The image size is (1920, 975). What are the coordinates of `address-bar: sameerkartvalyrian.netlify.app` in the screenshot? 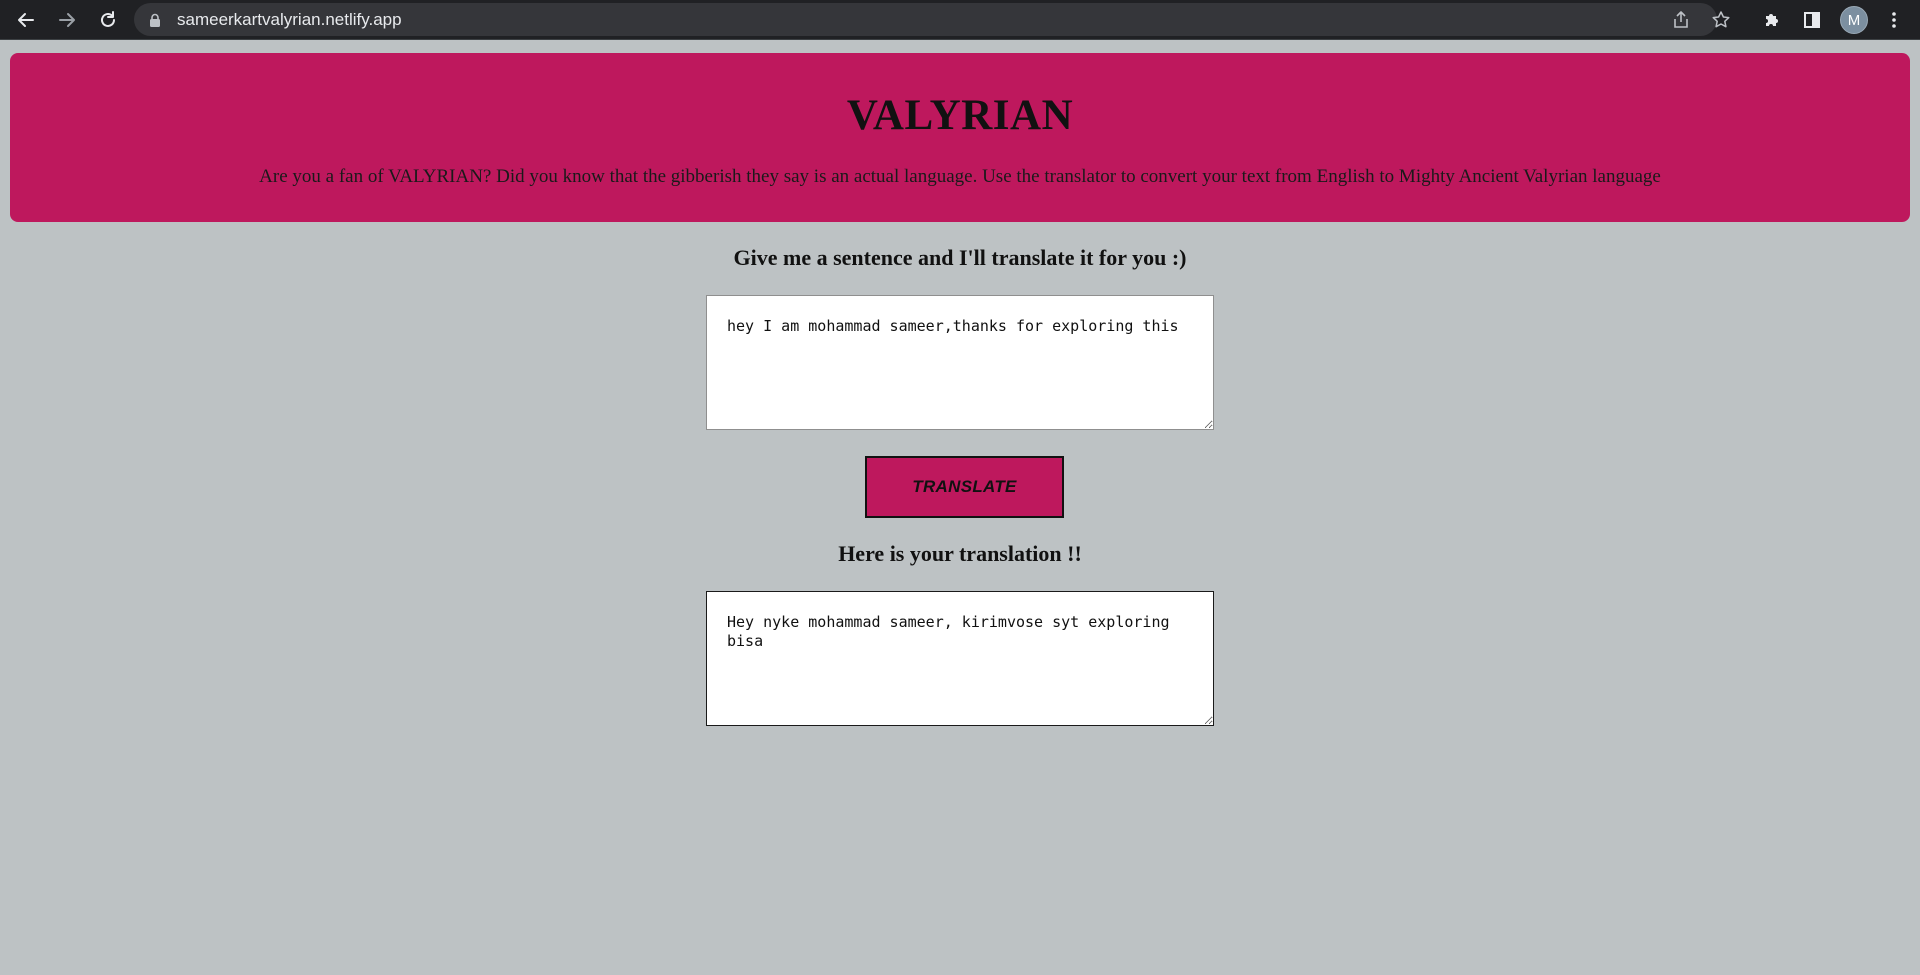 It's located at (932, 19).